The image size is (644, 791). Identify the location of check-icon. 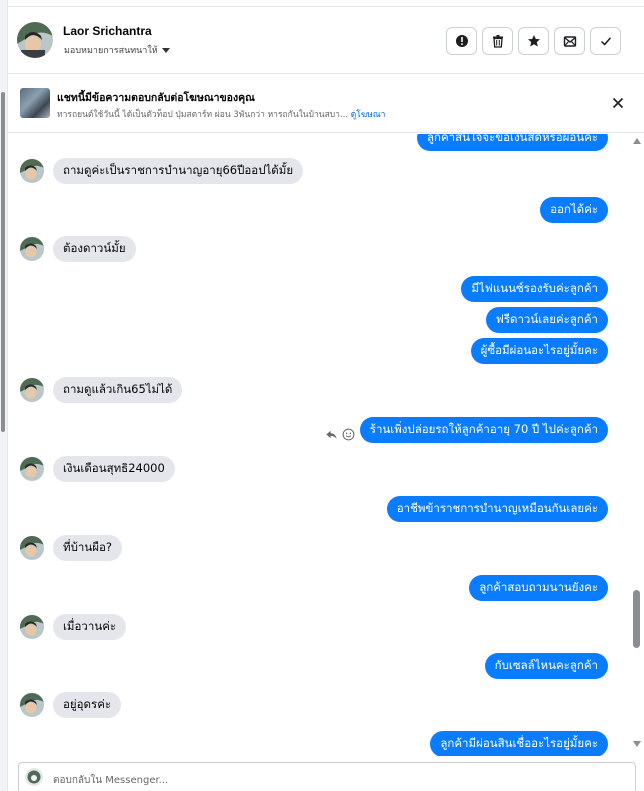
(605, 41).